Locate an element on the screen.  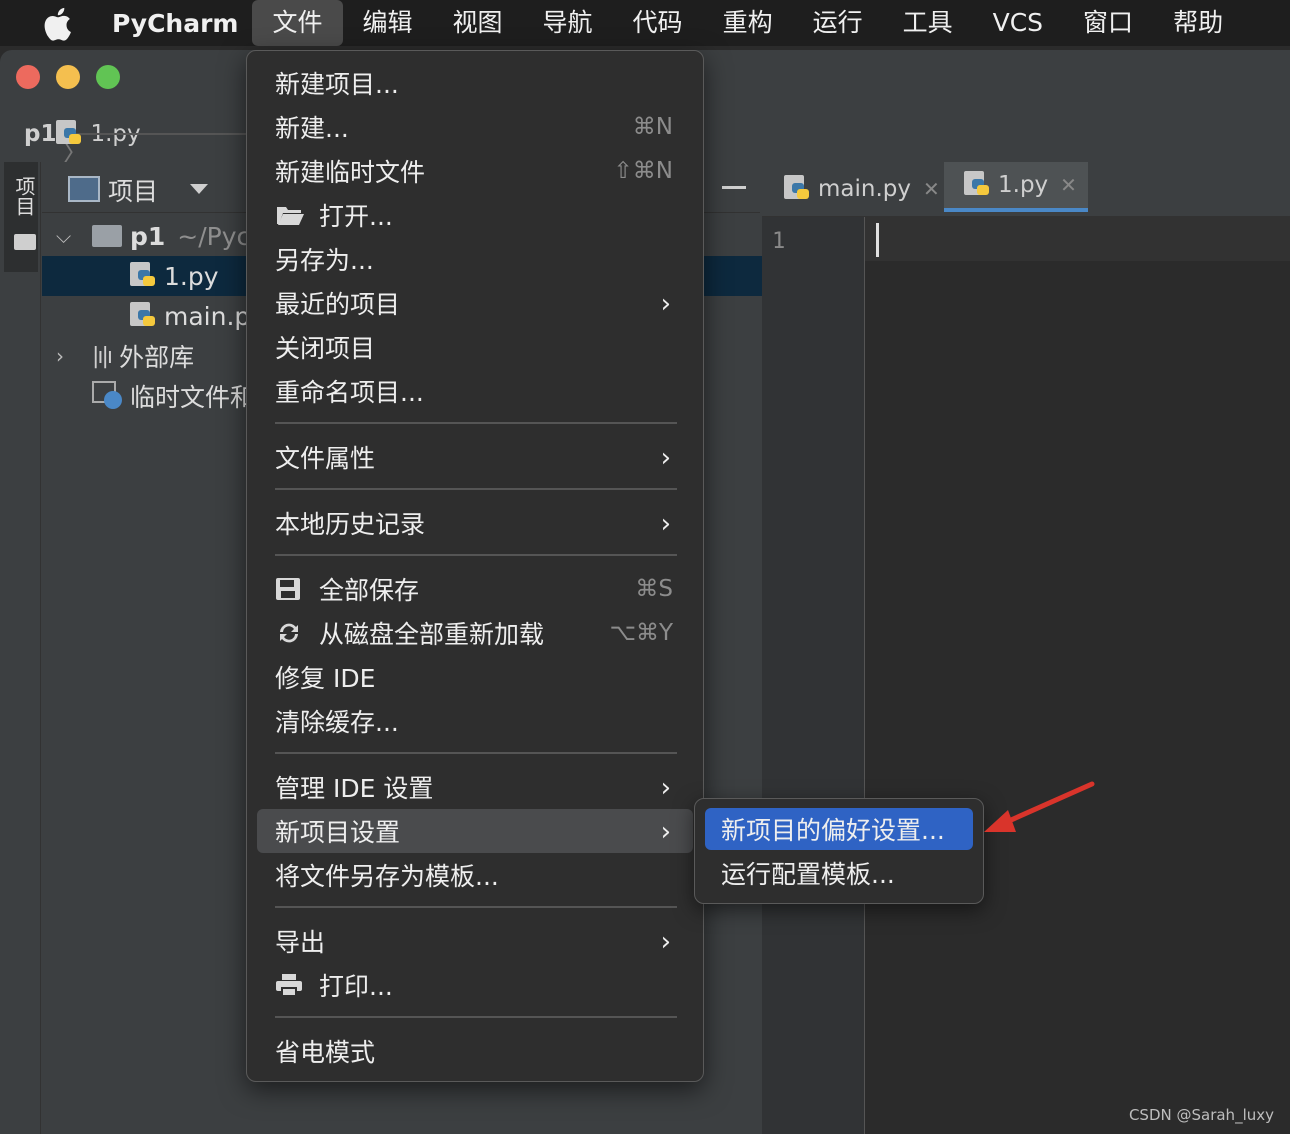
app-name: PyCharm is located at coordinates (175, 23).